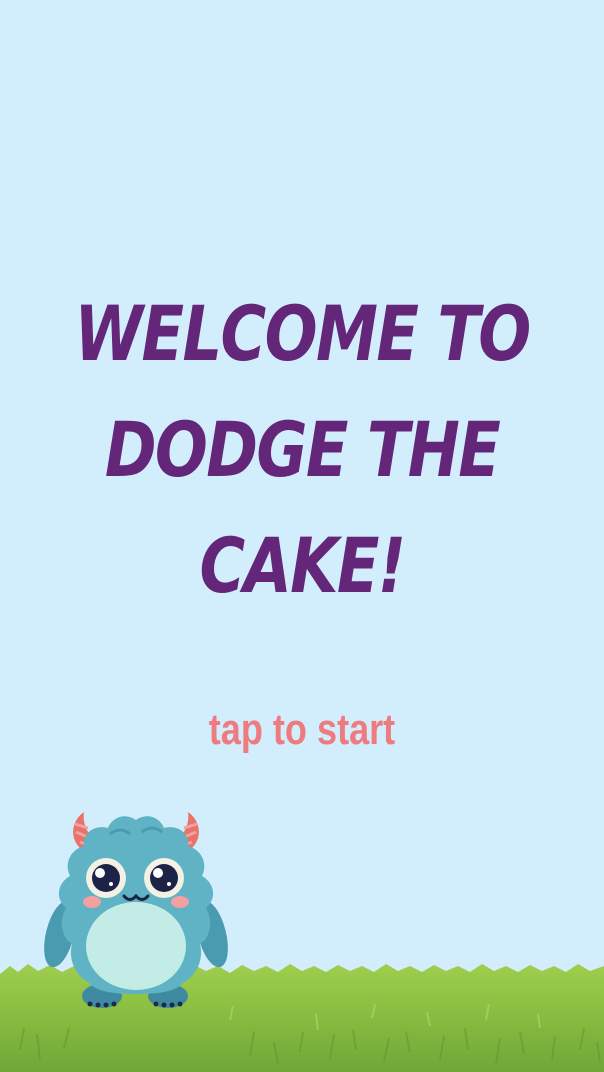 The width and height of the screenshot is (604, 1072). I want to click on title-line-1: Welcome to, so click(302, 333).